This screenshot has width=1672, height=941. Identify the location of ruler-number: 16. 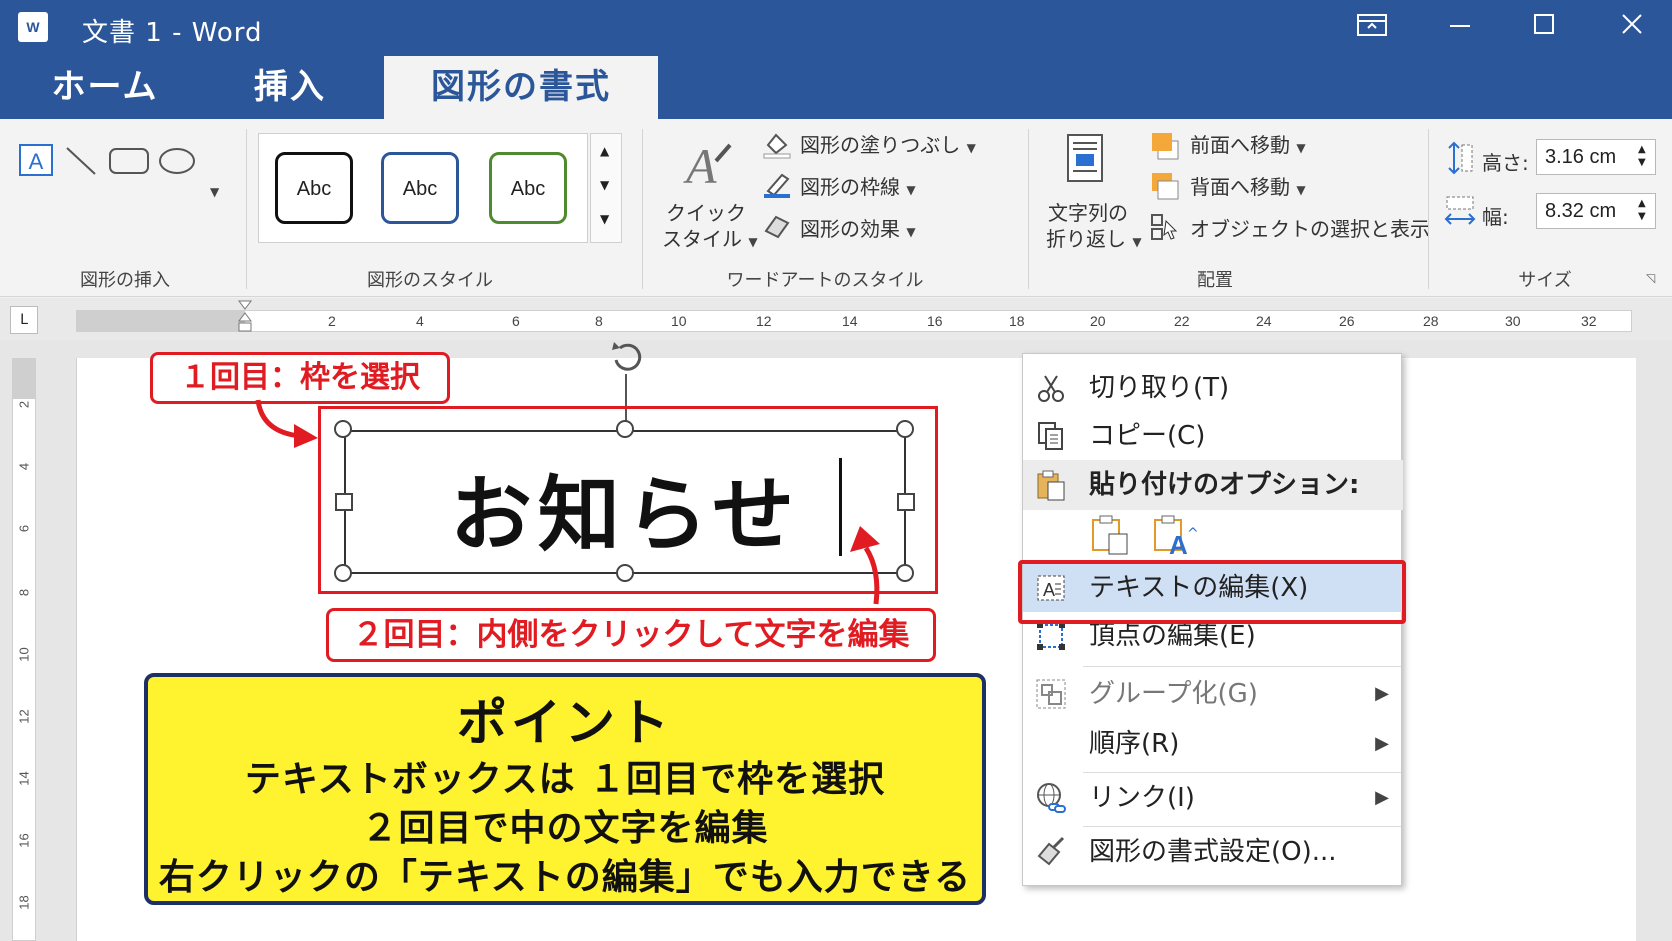
(935, 321).